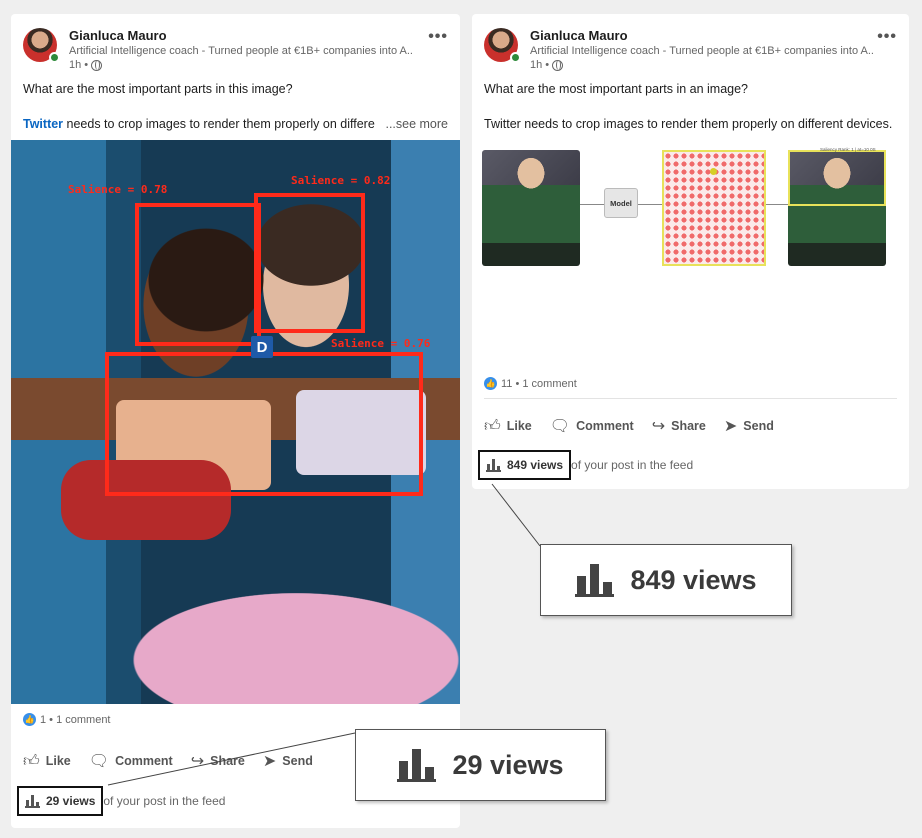  I want to click on model-box: Model, so click(621, 203).